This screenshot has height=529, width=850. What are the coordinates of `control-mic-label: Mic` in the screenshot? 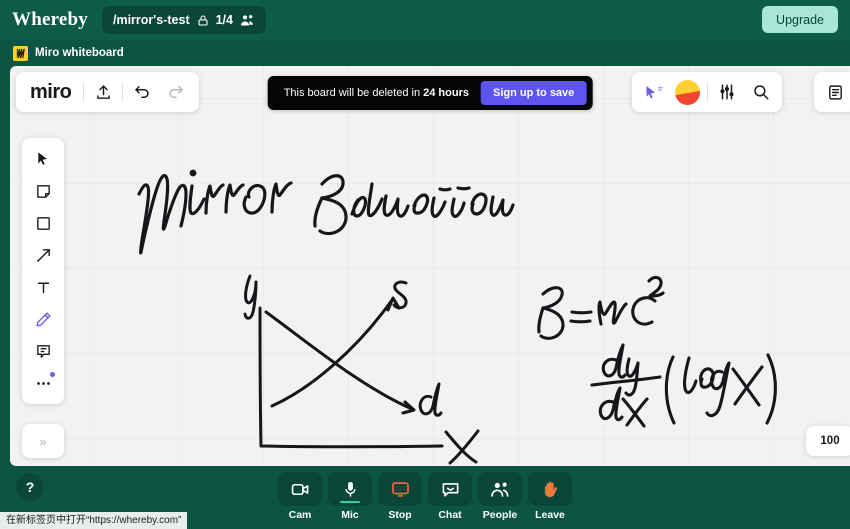 It's located at (350, 515).